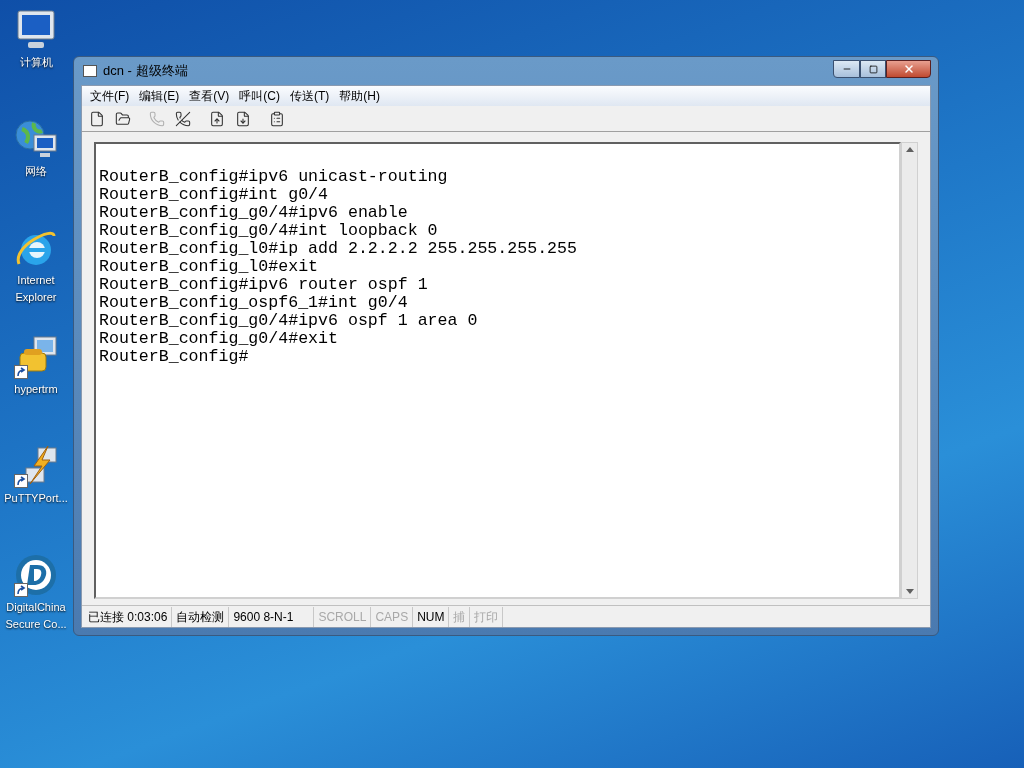 The image size is (1024, 768). I want to click on desktop-icon-label: hypertrm, so click(36, 389).